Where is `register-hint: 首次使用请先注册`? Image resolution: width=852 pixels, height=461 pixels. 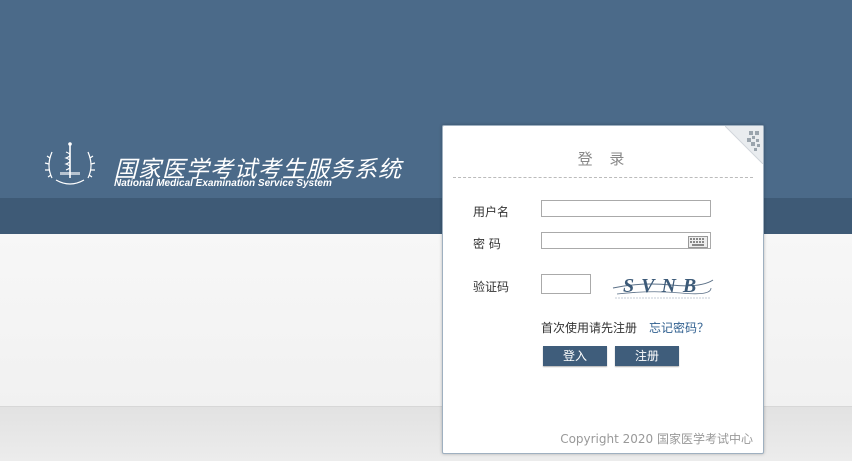
register-hint: 首次使用请先注册 is located at coordinates (589, 328).